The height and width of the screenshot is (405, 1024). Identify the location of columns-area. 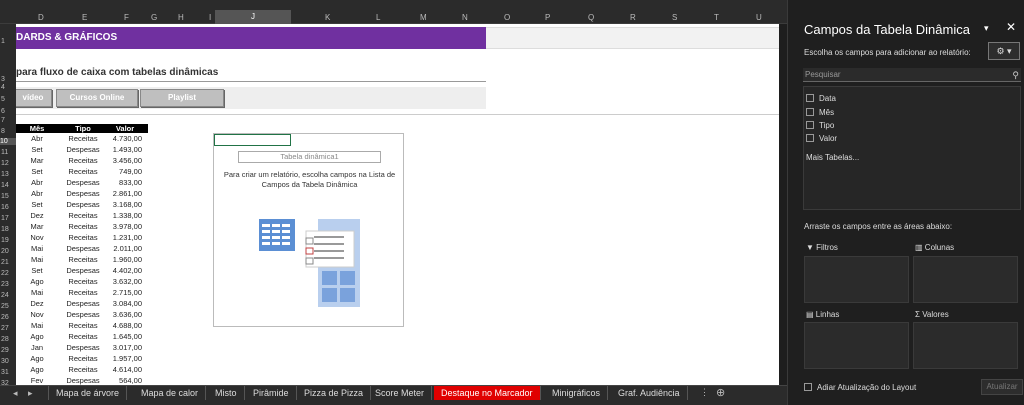
(965, 279).